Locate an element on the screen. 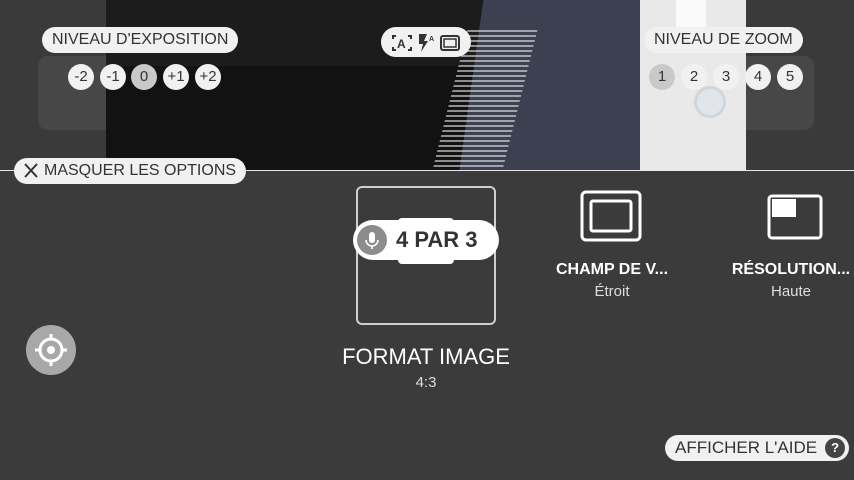 This screenshot has width=854, height=480. exposure-level-button: -2 is located at coordinates (81, 77).